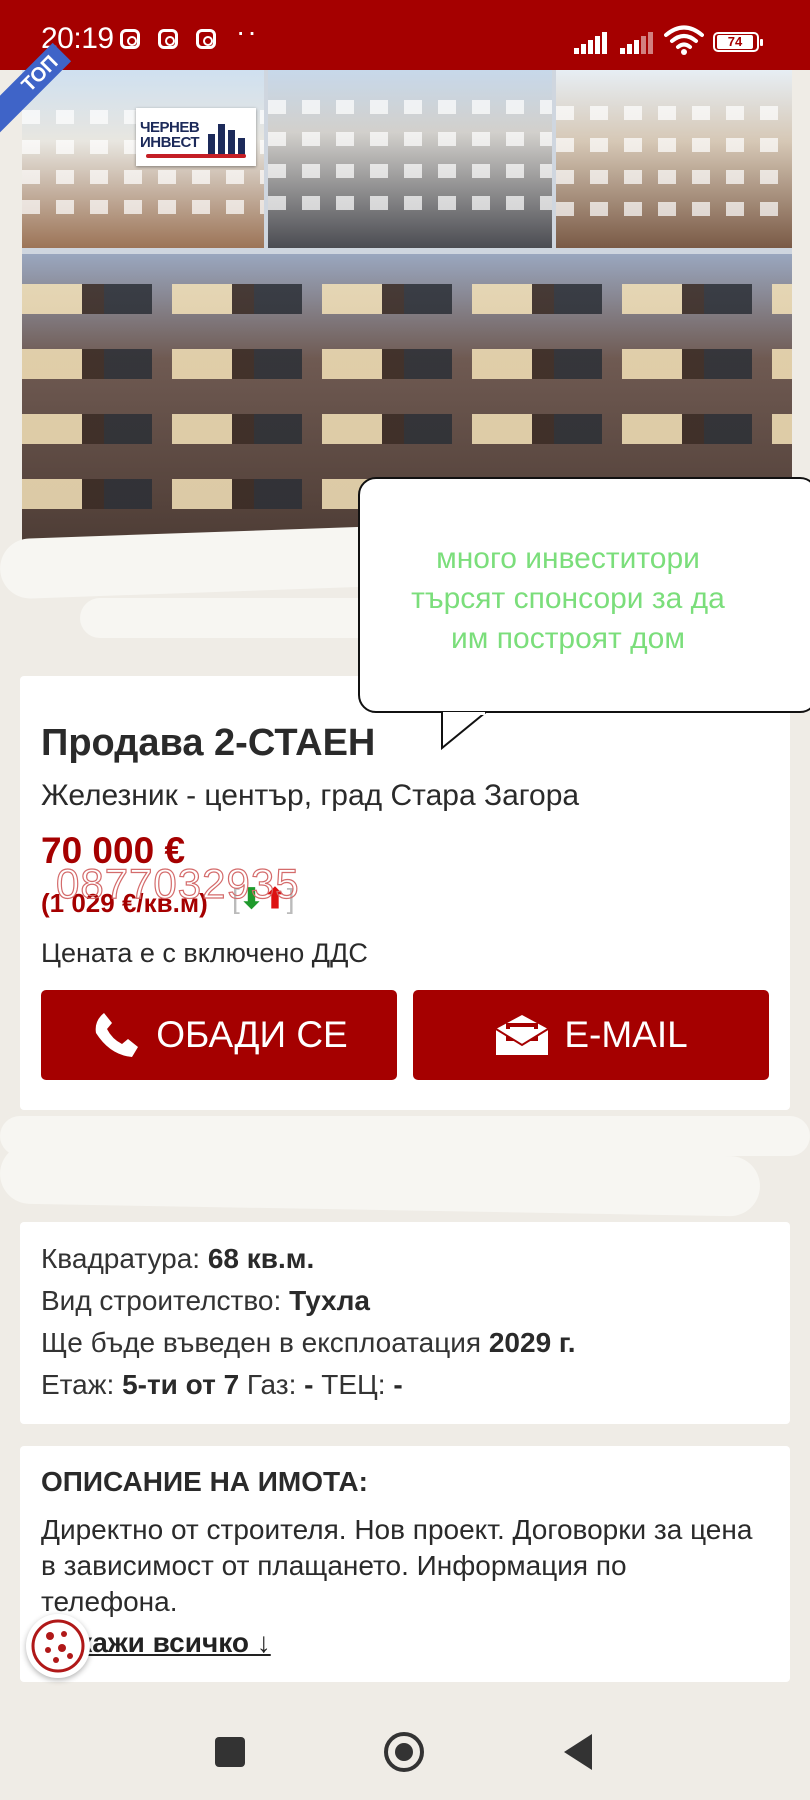 This screenshot has width=810, height=1800. Describe the element at coordinates (464, 731) in the screenshot. I see `speech-bubble-tail` at that location.